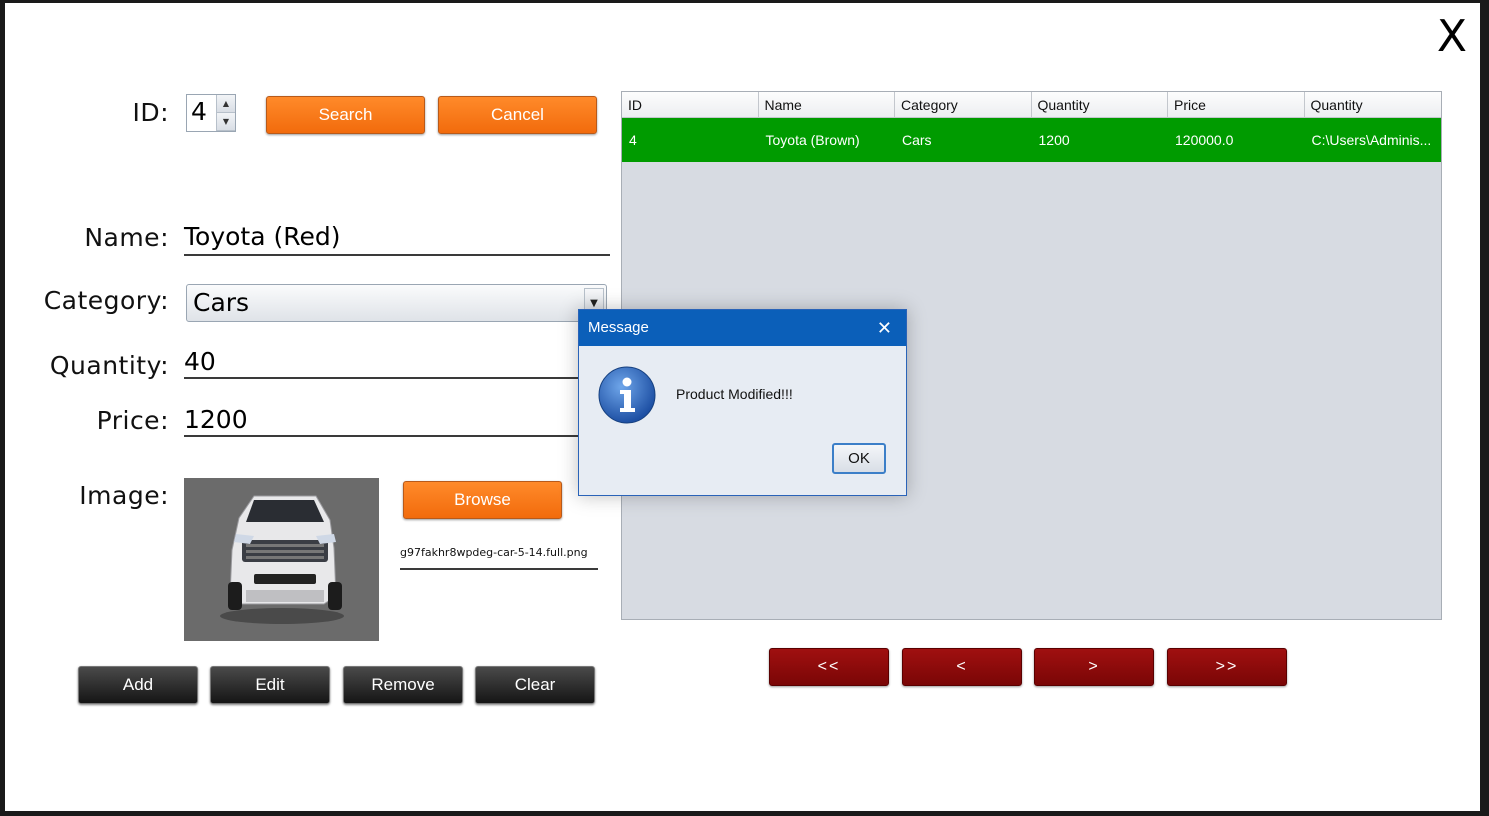 The height and width of the screenshot is (816, 1489). What do you see at coordinates (1372, 105) in the screenshot?
I see `column-header-image: Quantity` at bounding box center [1372, 105].